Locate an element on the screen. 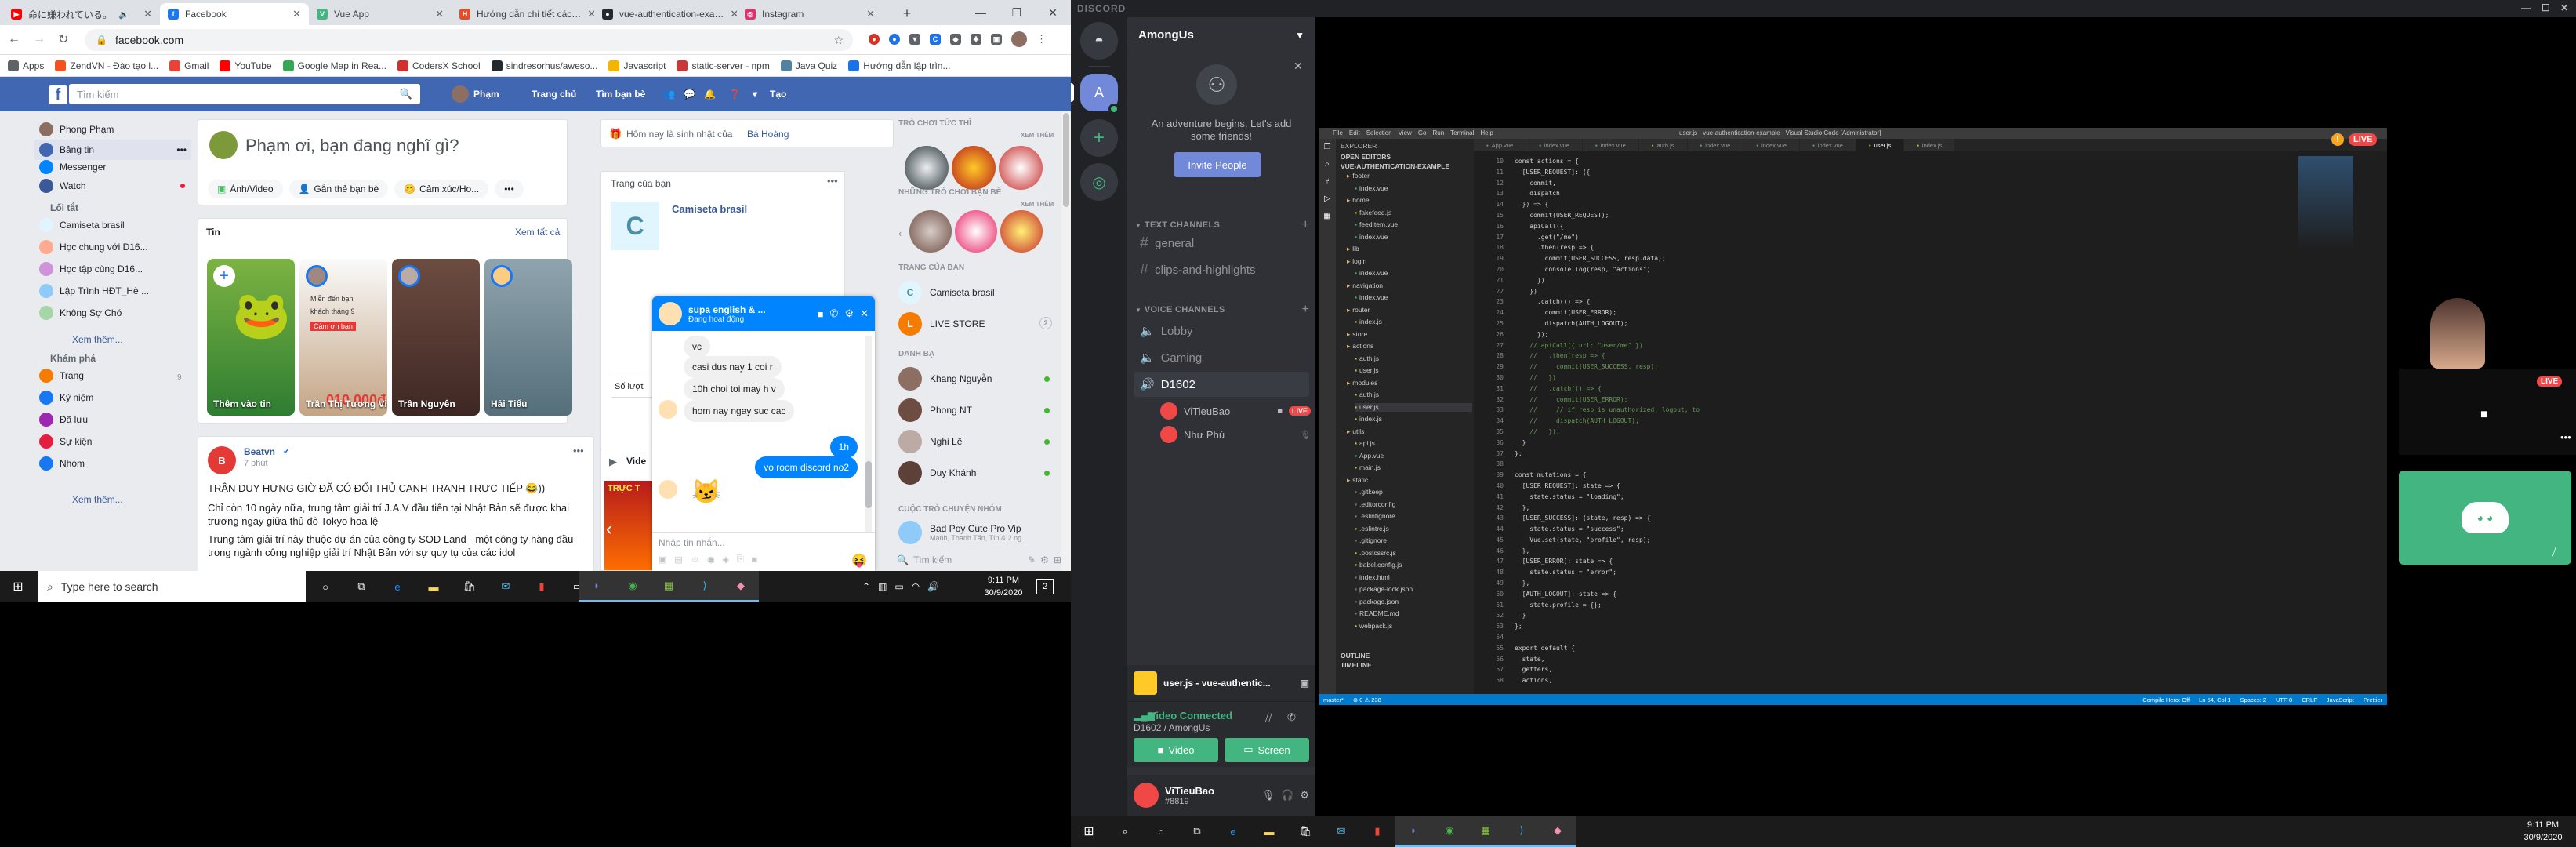  extension-icon: ● is located at coordinates (894, 39).